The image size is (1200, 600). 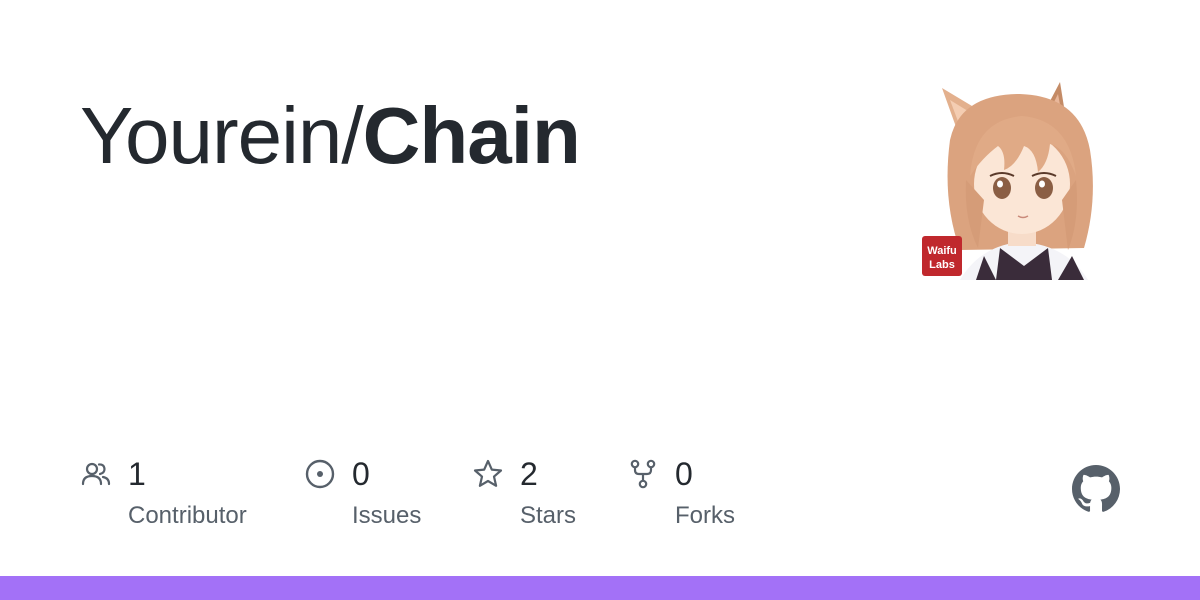 What do you see at coordinates (942, 251) in the screenshot?
I see `badge-line-1: Waifu` at bounding box center [942, 251].